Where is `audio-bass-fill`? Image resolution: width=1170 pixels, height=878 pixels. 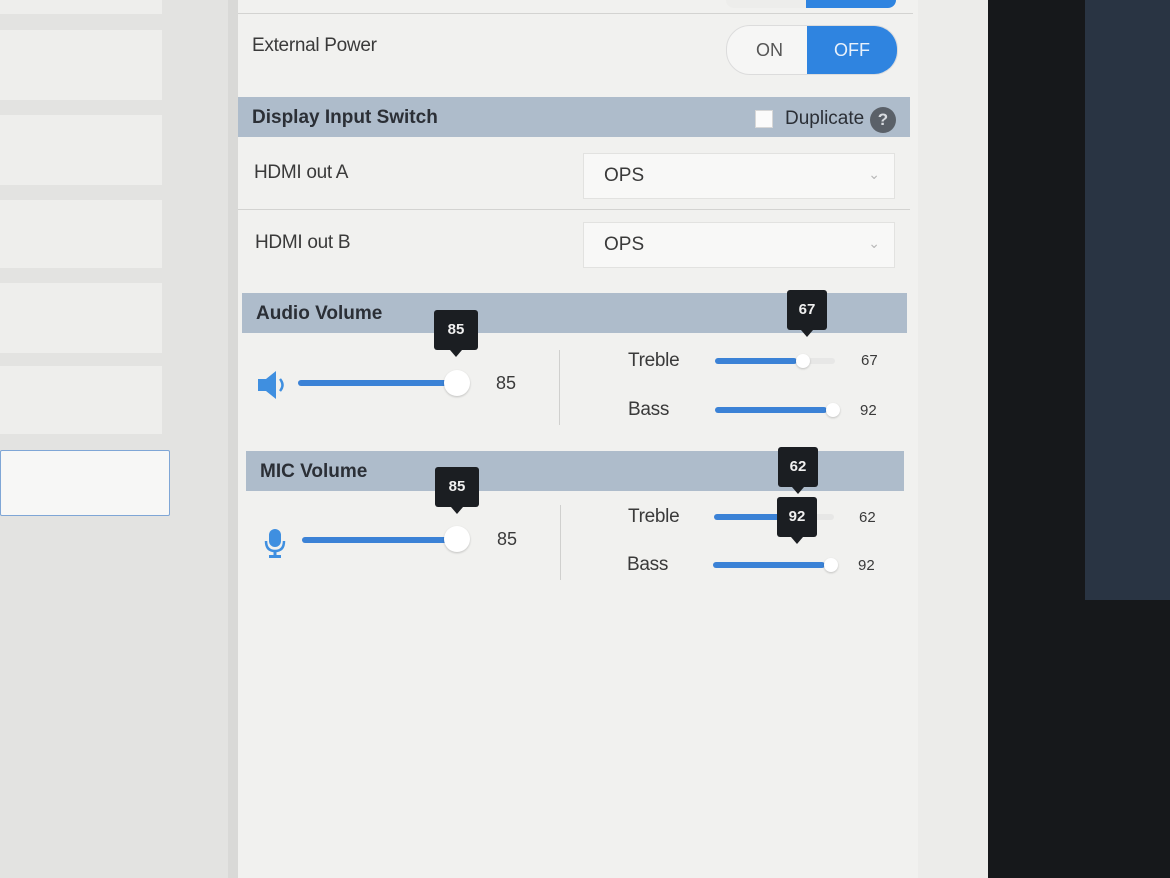
audio-bass-fill is located at coordinates (771, 410).